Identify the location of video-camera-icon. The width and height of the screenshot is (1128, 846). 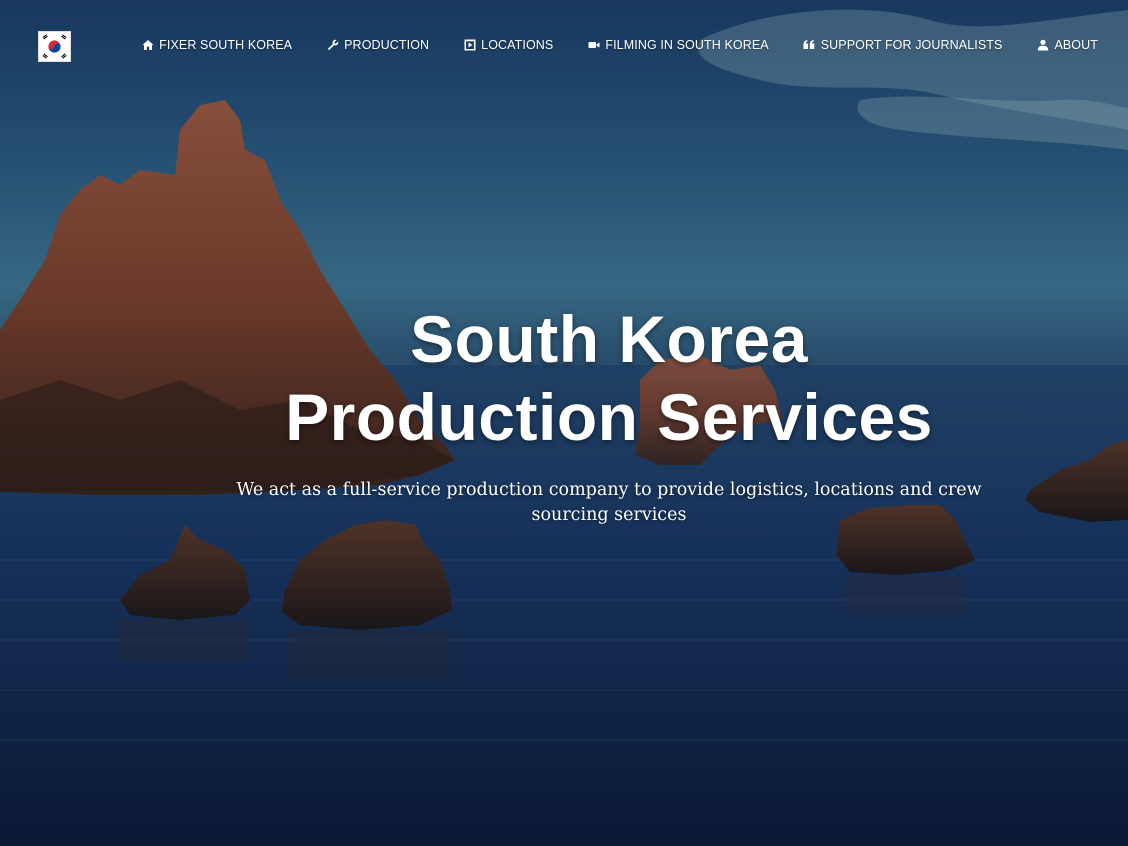
(593, 45).